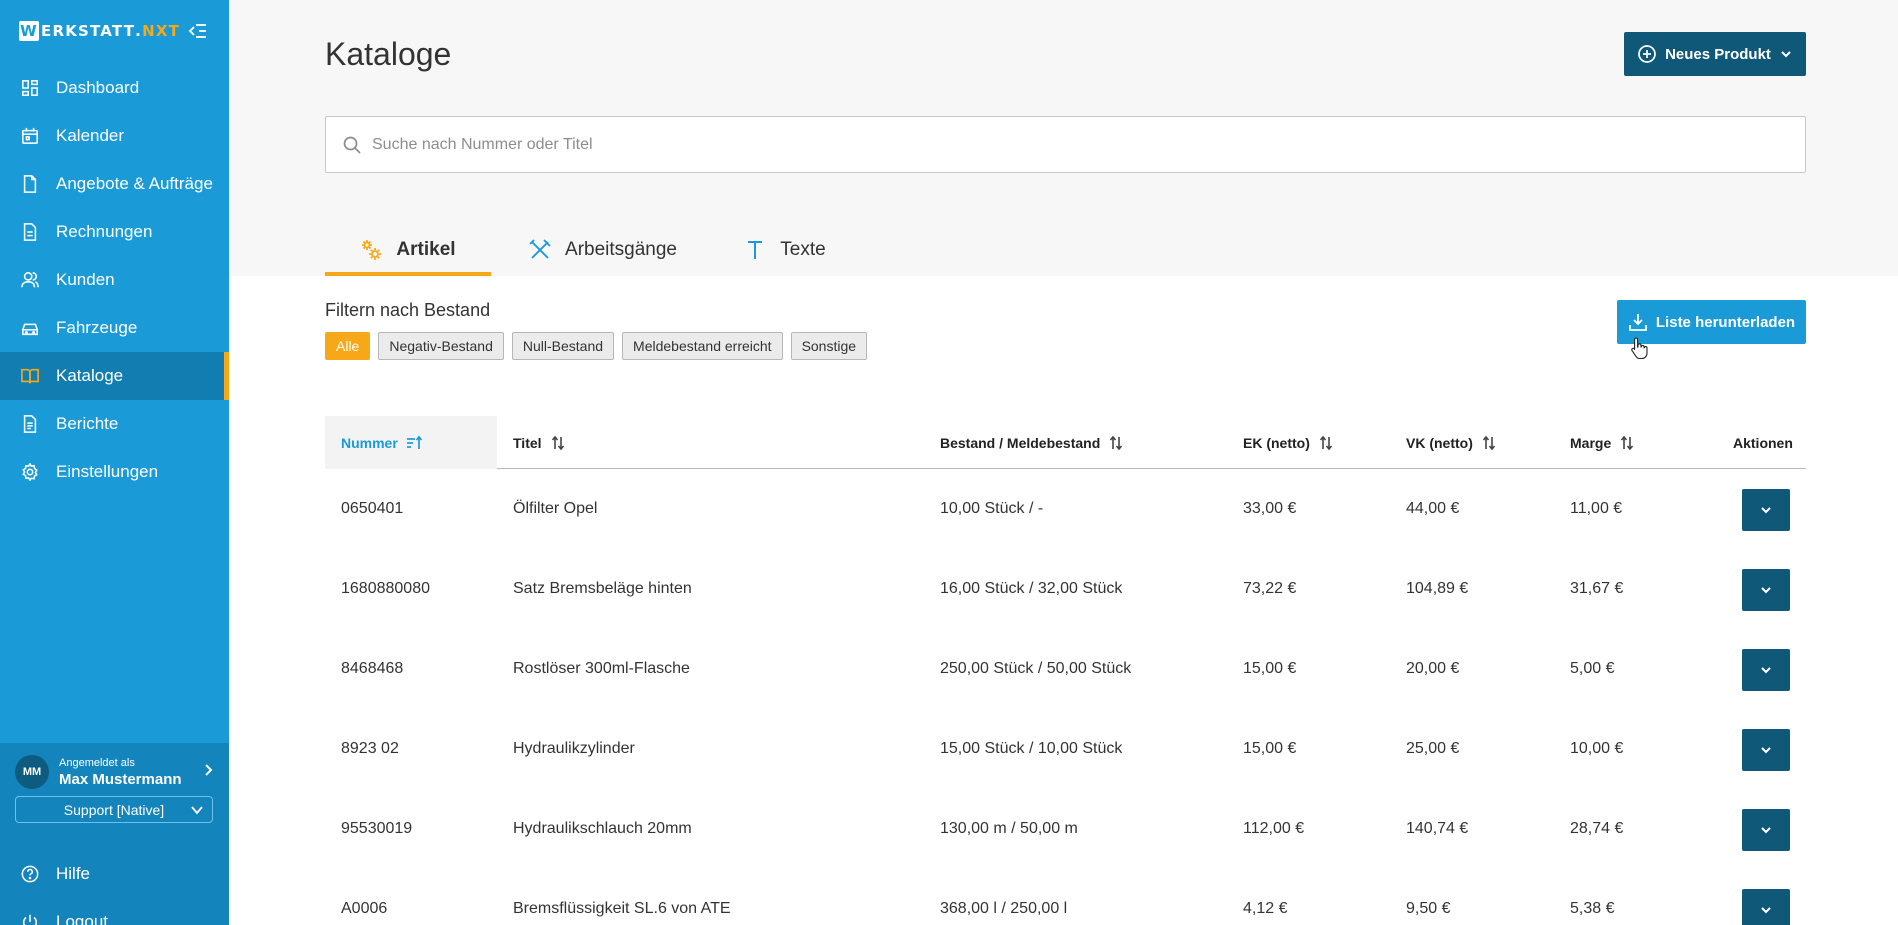  I want to click on cell-nummer: 0650401, so click(372, 508).